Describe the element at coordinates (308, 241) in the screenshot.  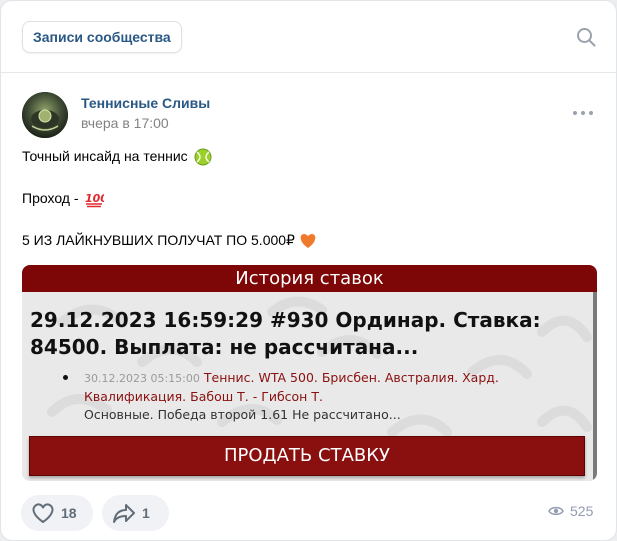
I see `orange-heart-icon` at that location.